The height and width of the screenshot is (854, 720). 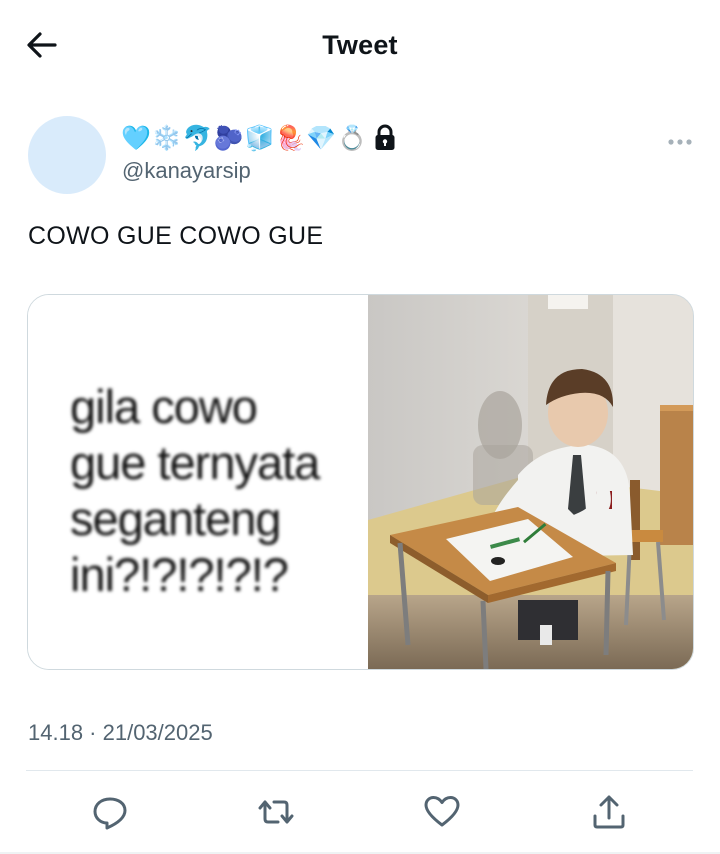 I want to click on like-icon, so click(x=442, y=812).